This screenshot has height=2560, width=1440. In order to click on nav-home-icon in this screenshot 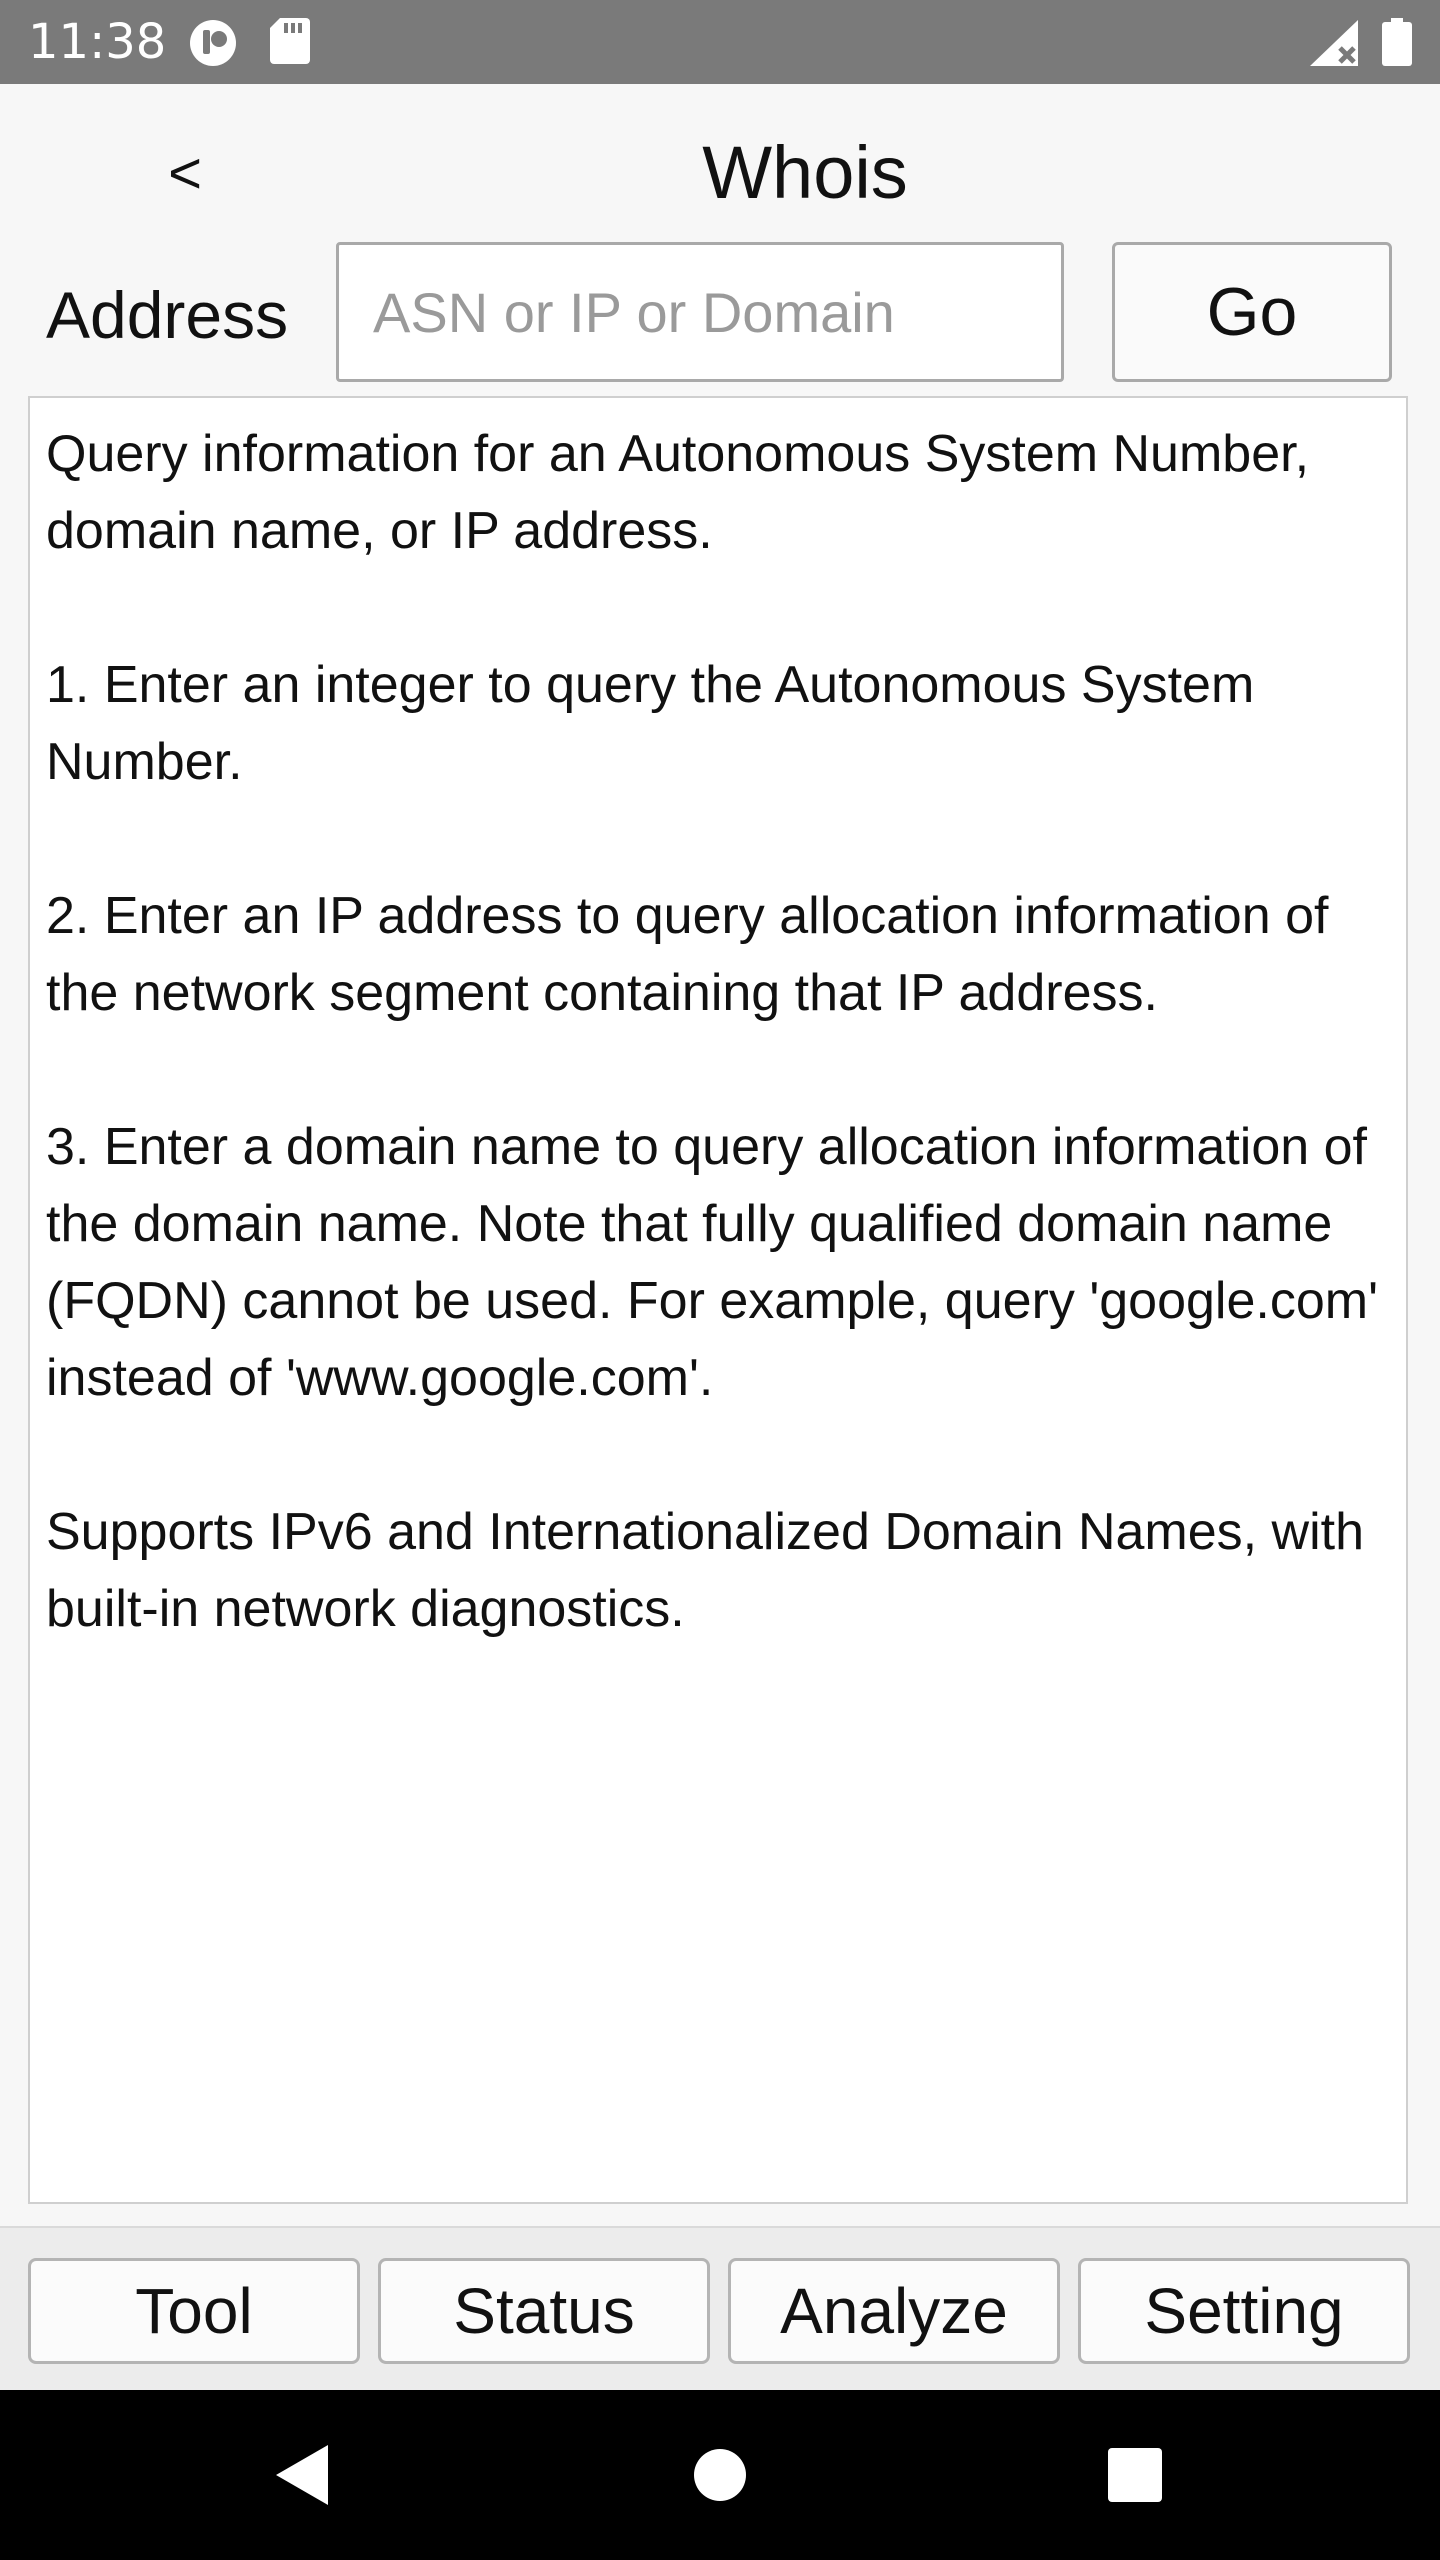, I will do `click(720, 2475)`.